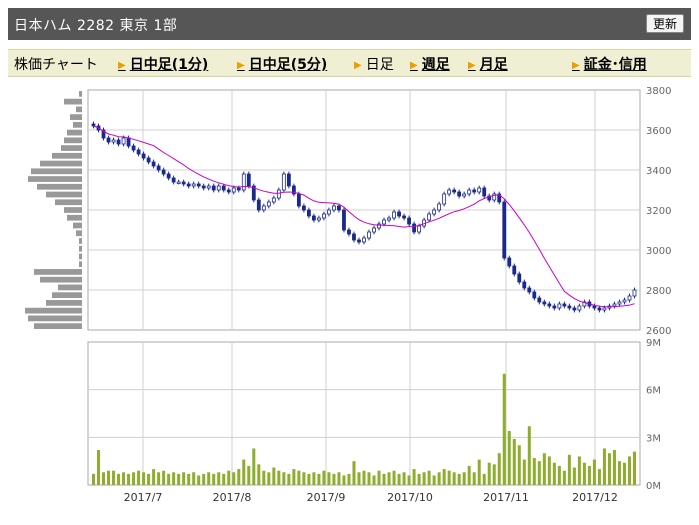 This screenshot has height=525, width=699. What do you see at coordinates (664, 23) in the screenshot?
I see `refresh-button: 更新` at bounding box center [664, 23].